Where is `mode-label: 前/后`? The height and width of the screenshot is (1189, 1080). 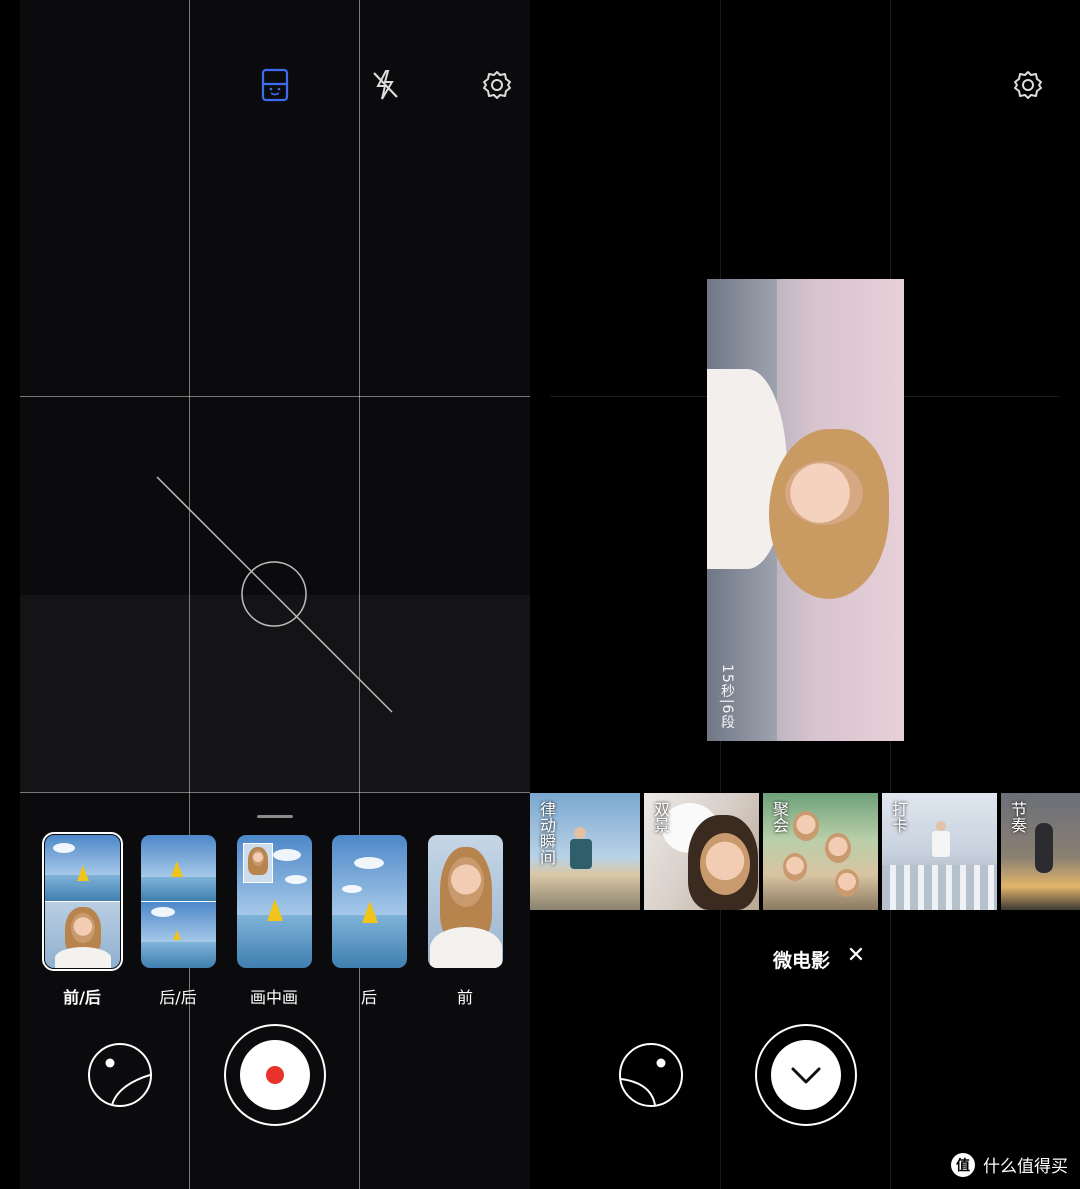 mode-label: 前/后 is located at coordinates (82, 996).